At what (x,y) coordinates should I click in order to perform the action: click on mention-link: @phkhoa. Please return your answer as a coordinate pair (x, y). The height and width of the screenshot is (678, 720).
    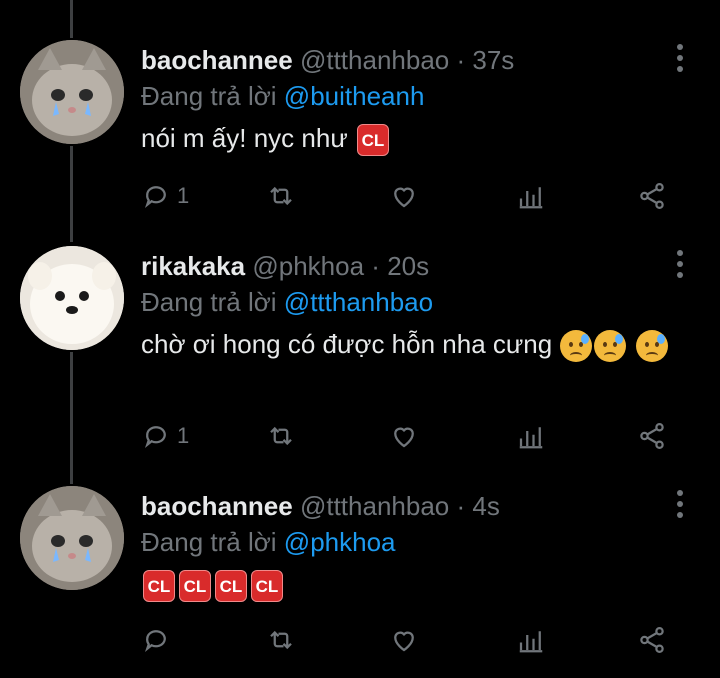
    Looking at the image, I should click on (340, 542).